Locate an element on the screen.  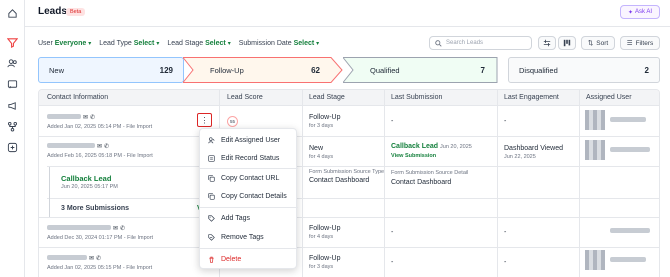
columns-icon is located at coordinates (547, 43).